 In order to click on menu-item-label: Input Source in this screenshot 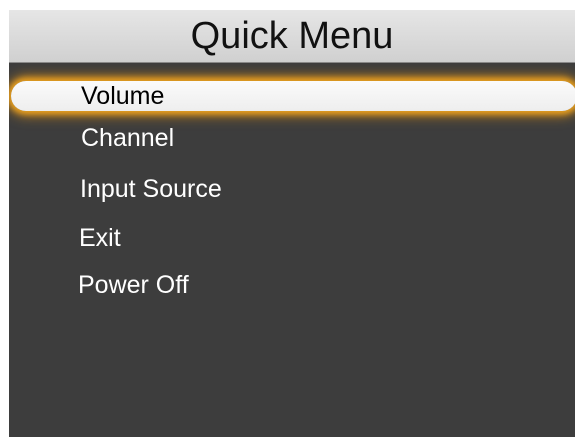, I will do `click(151, 189)`.